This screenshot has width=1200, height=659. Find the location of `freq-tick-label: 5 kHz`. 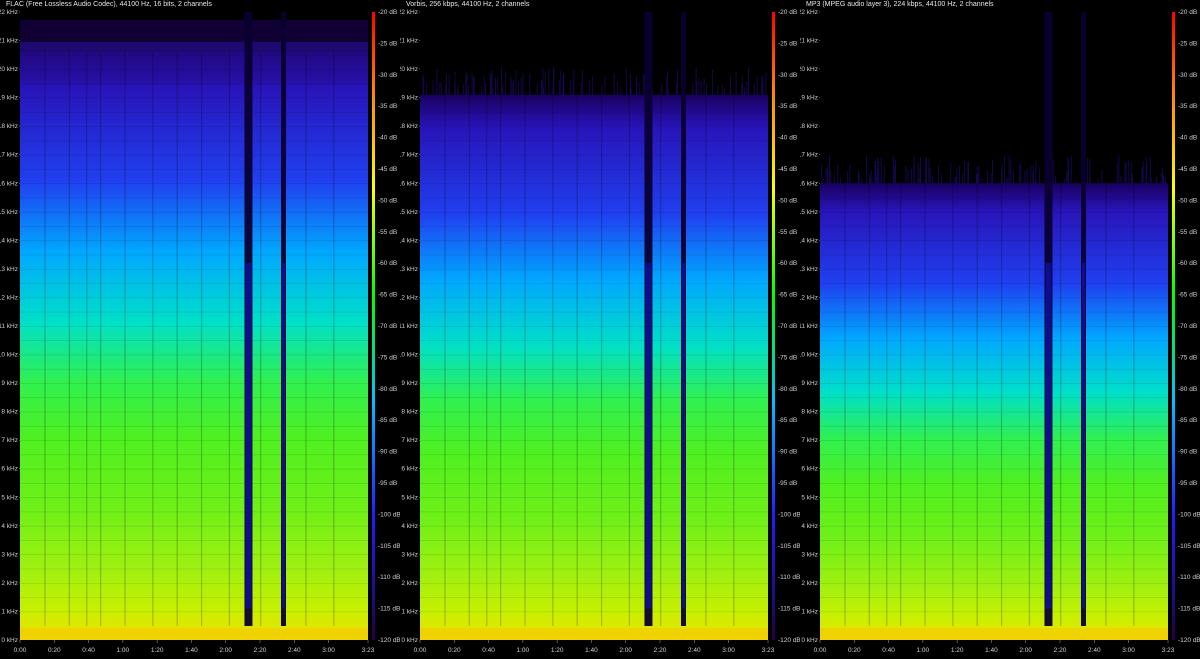

freq-tick-label: 5 kHz is located at coordinates (9, 497).